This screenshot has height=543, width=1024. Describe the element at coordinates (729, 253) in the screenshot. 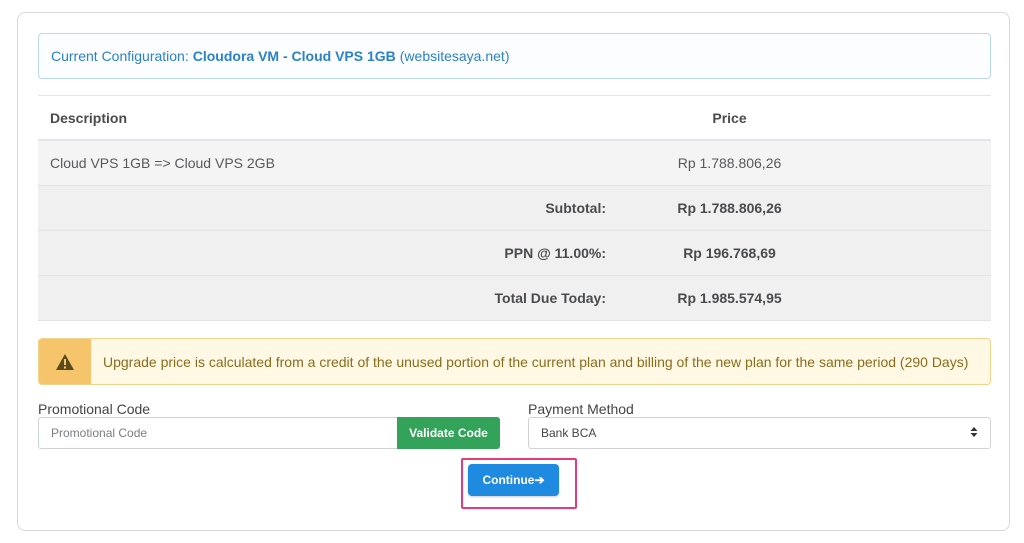

I see `tax-value: Rp 196.768,69` at that location.